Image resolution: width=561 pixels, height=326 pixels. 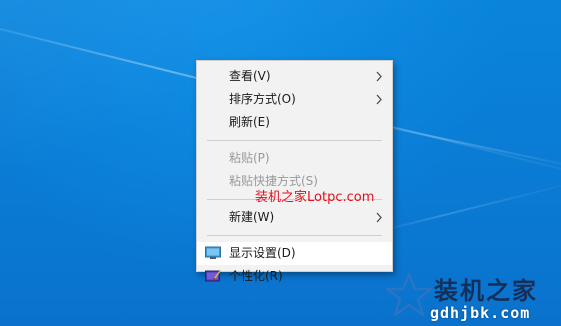 I want to click on menu-item-refresh: 刷新(E), so click(x=294, y=122).